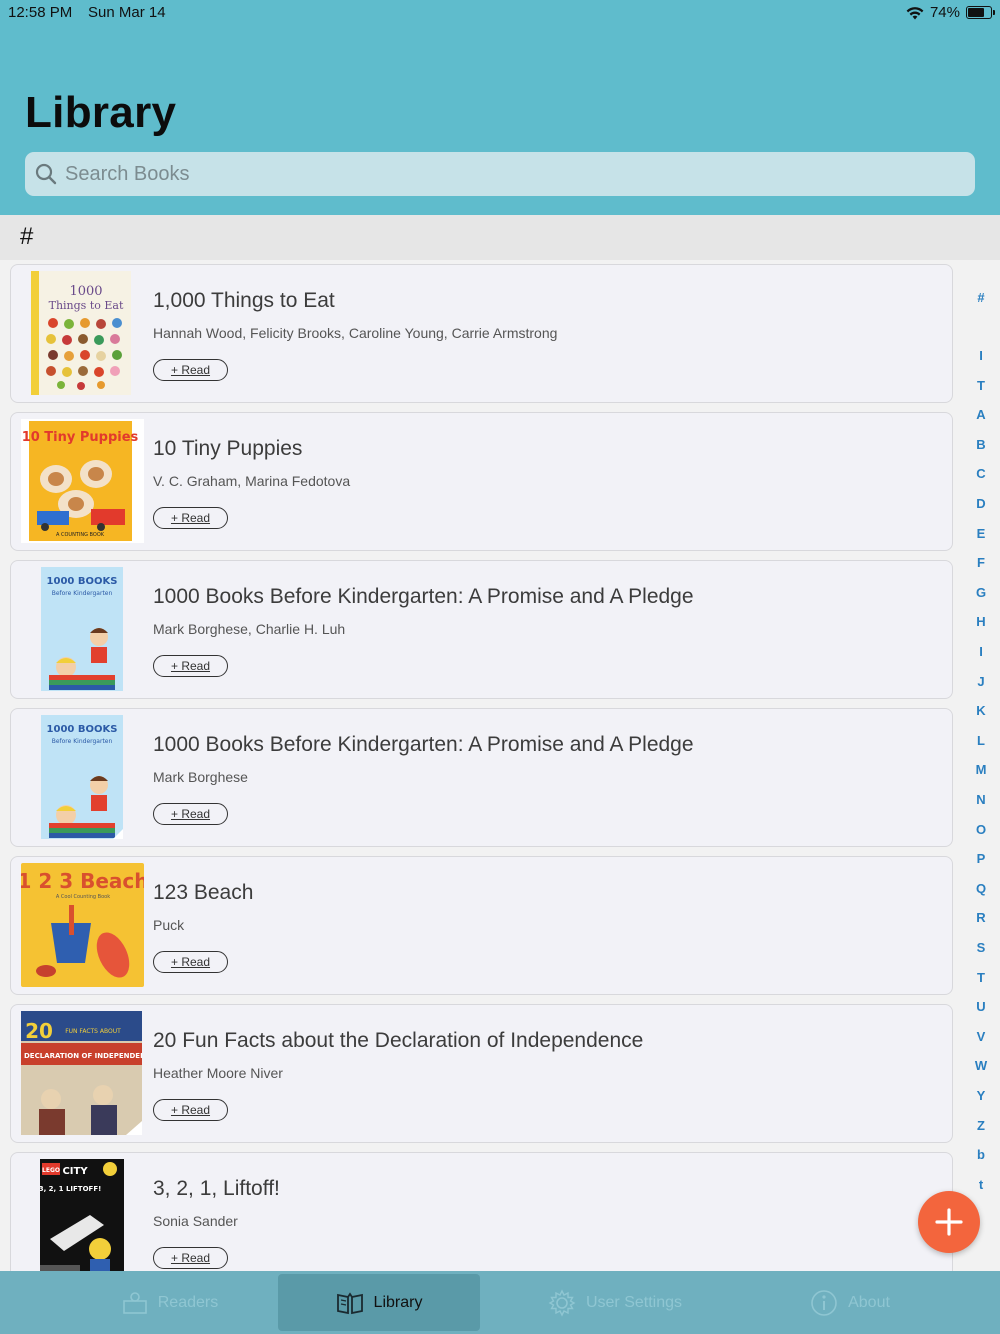 The height and width of the screenshot is (1334, 1000). Describe the element at coordinates (981, 1184) in the screenshot. I see `index-letter: t` at that location.